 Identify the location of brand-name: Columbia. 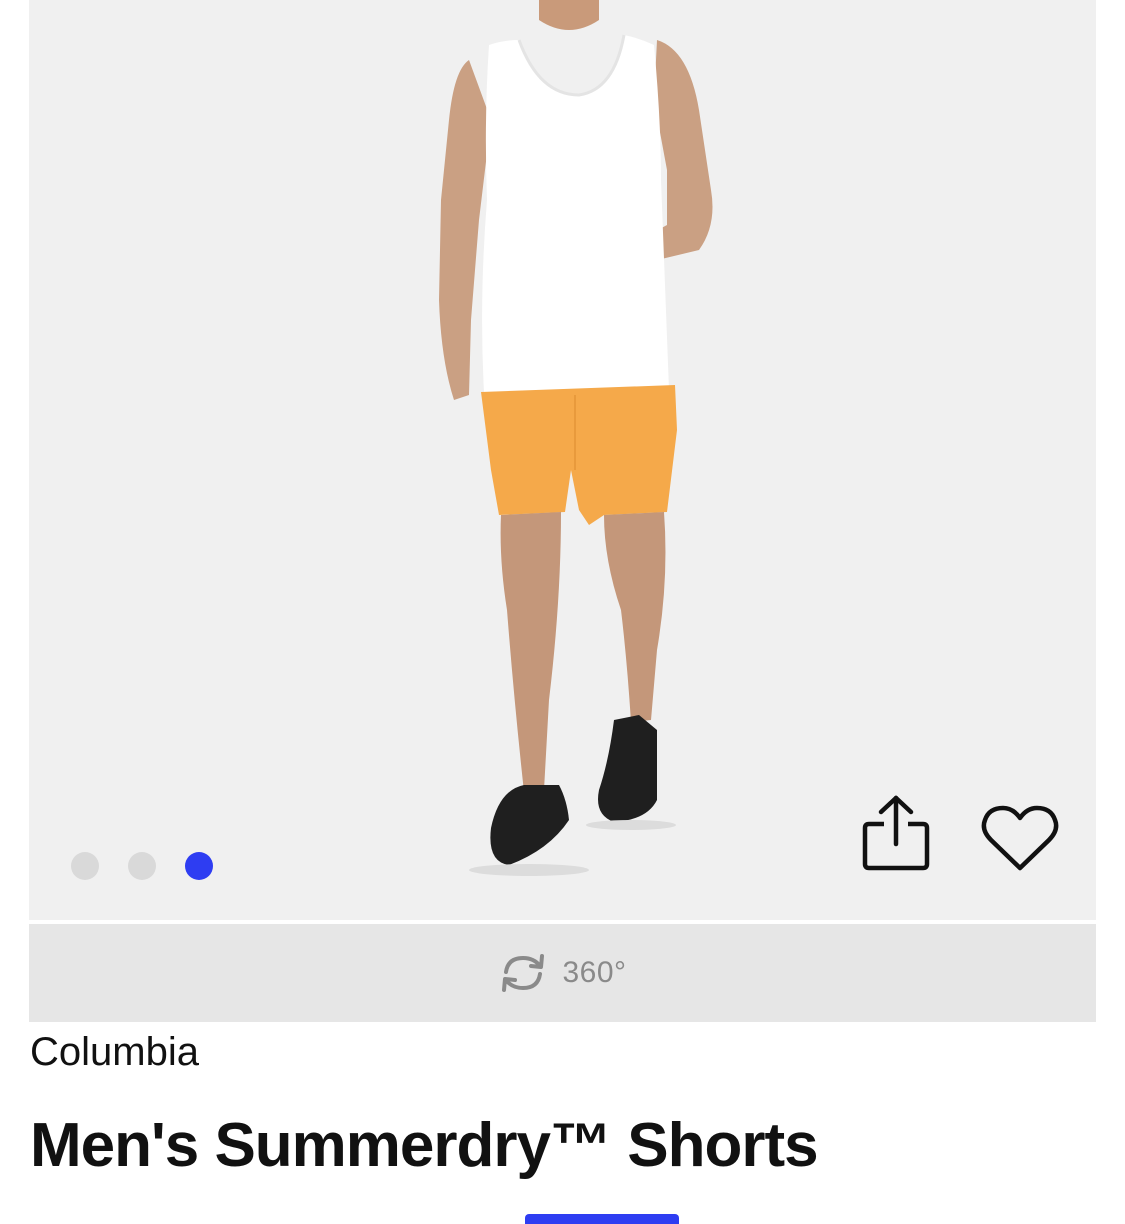
(114, 1052).